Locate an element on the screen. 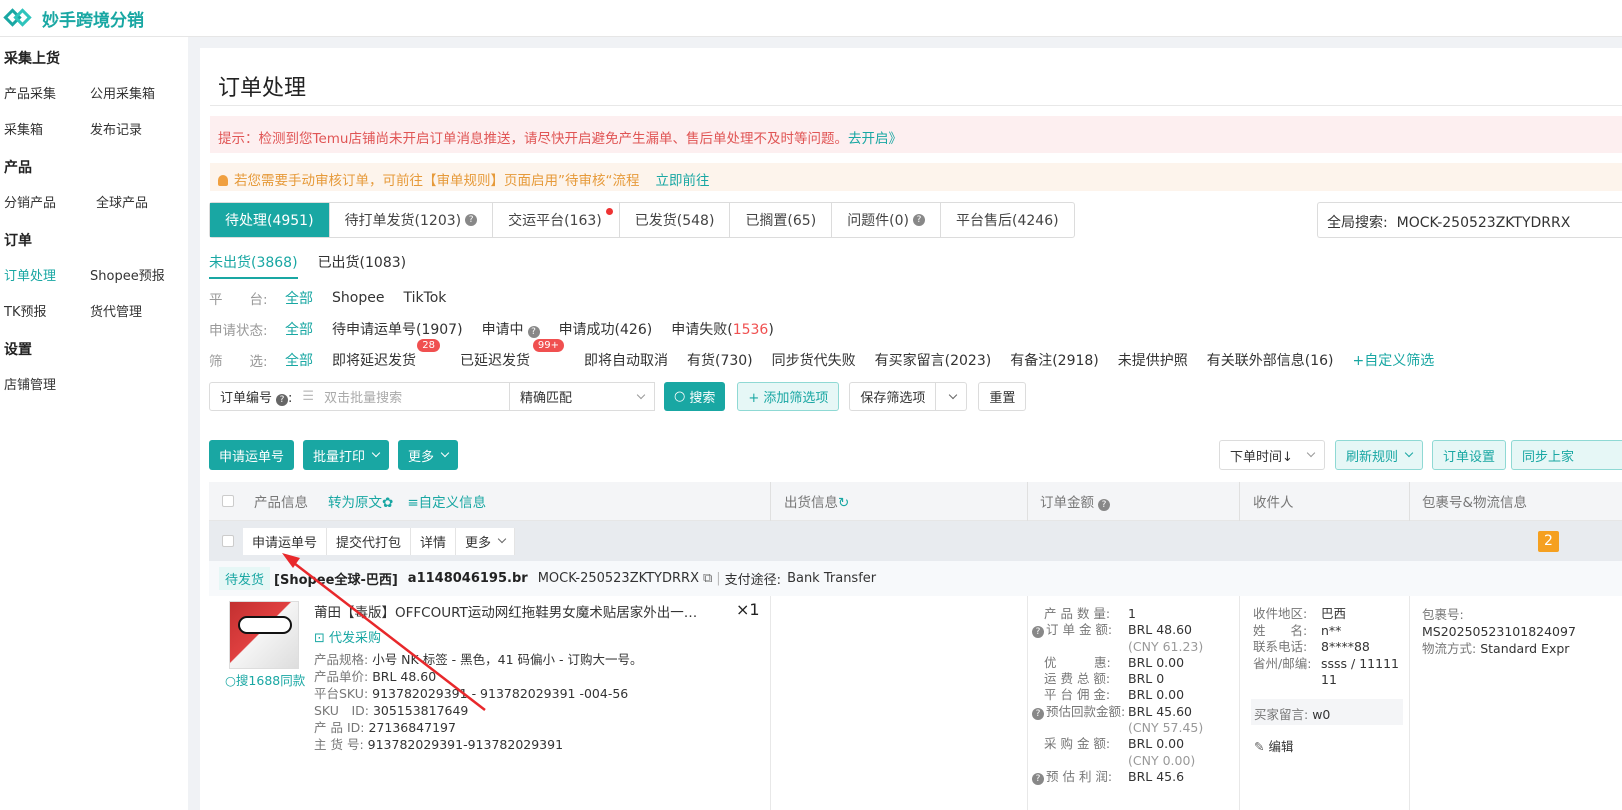  tab-after-sale: 平台售后(4246) is located at coordinates (1007, 220).